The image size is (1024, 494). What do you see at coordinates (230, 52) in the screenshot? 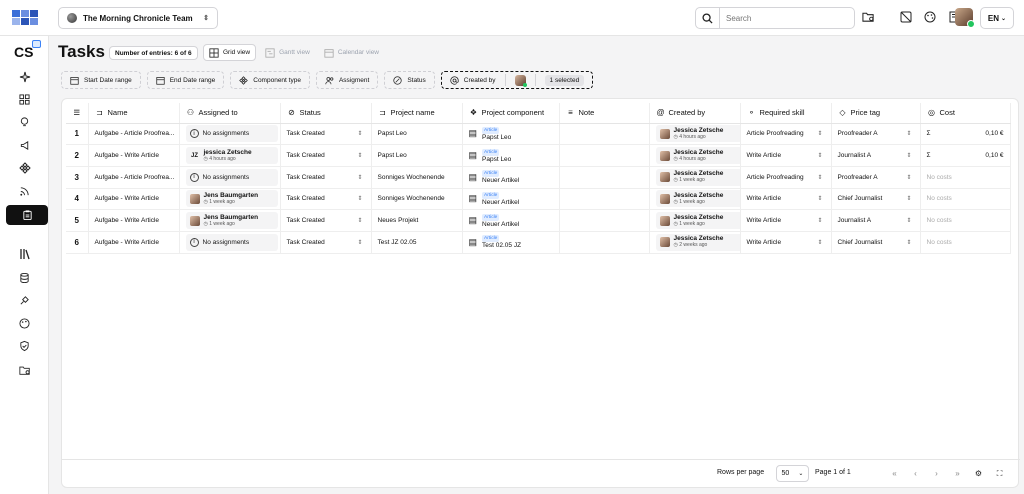
I see `tab-grid-view: Grid view` at bounding box center [230, 52].